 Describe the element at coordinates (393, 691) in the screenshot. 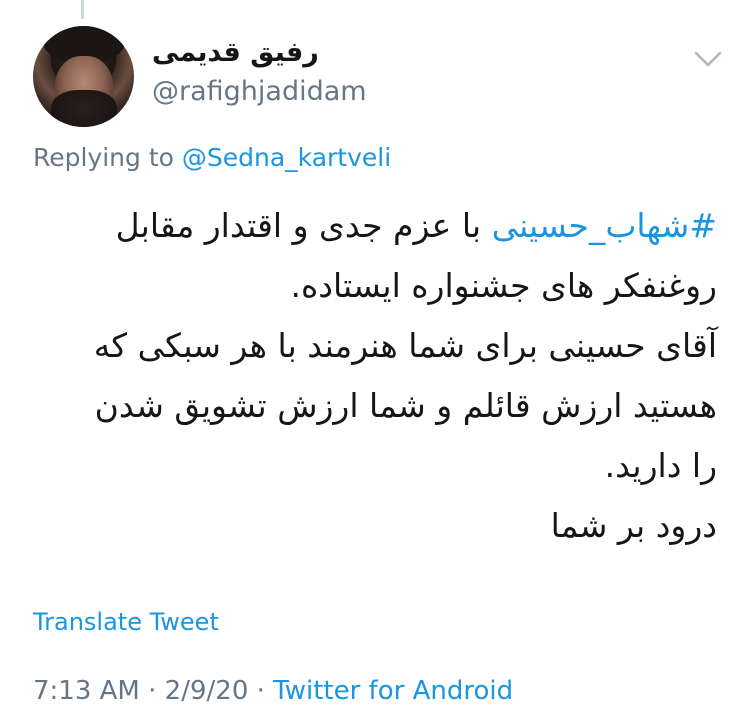

I see `tweet-source-link: Twitter for Android` at that location.